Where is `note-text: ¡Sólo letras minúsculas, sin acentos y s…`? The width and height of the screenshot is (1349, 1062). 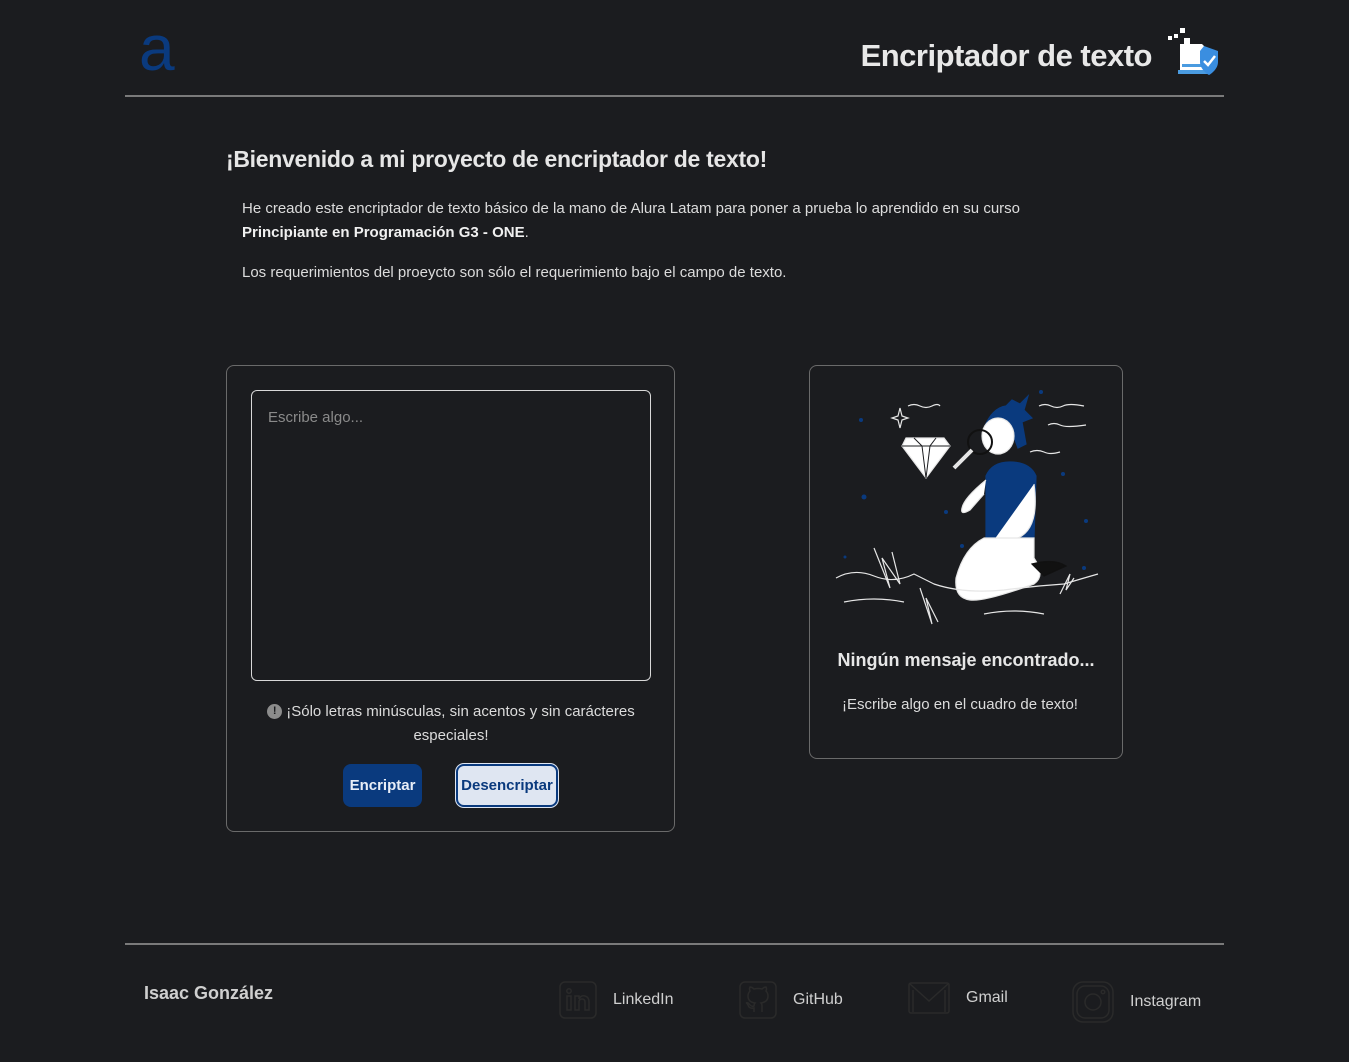 note-text: ¡Sólo letras minúsculas, sin acentos y s… is located at coordinates (460, 723).